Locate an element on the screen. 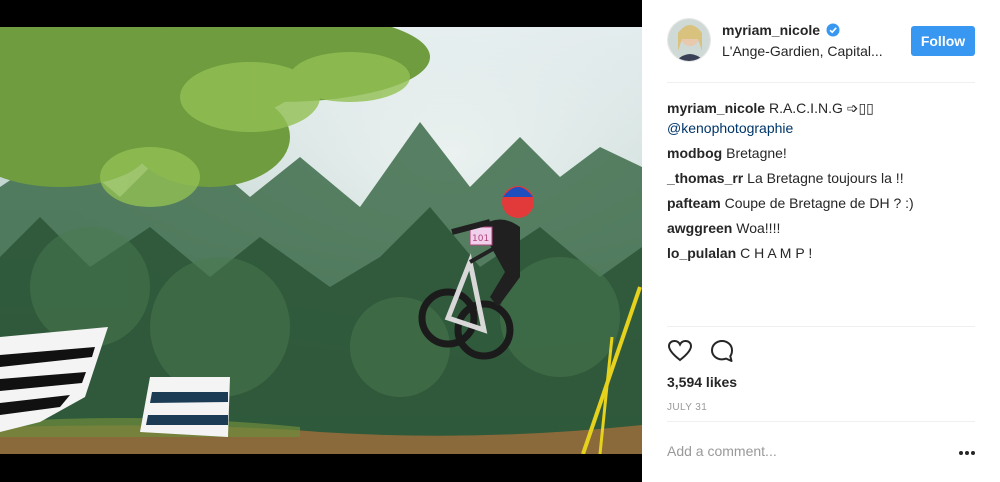 The height and width of the screenshot is (482, 1000). comment-text: C H A M P ! is located at coordinates (776, 253).